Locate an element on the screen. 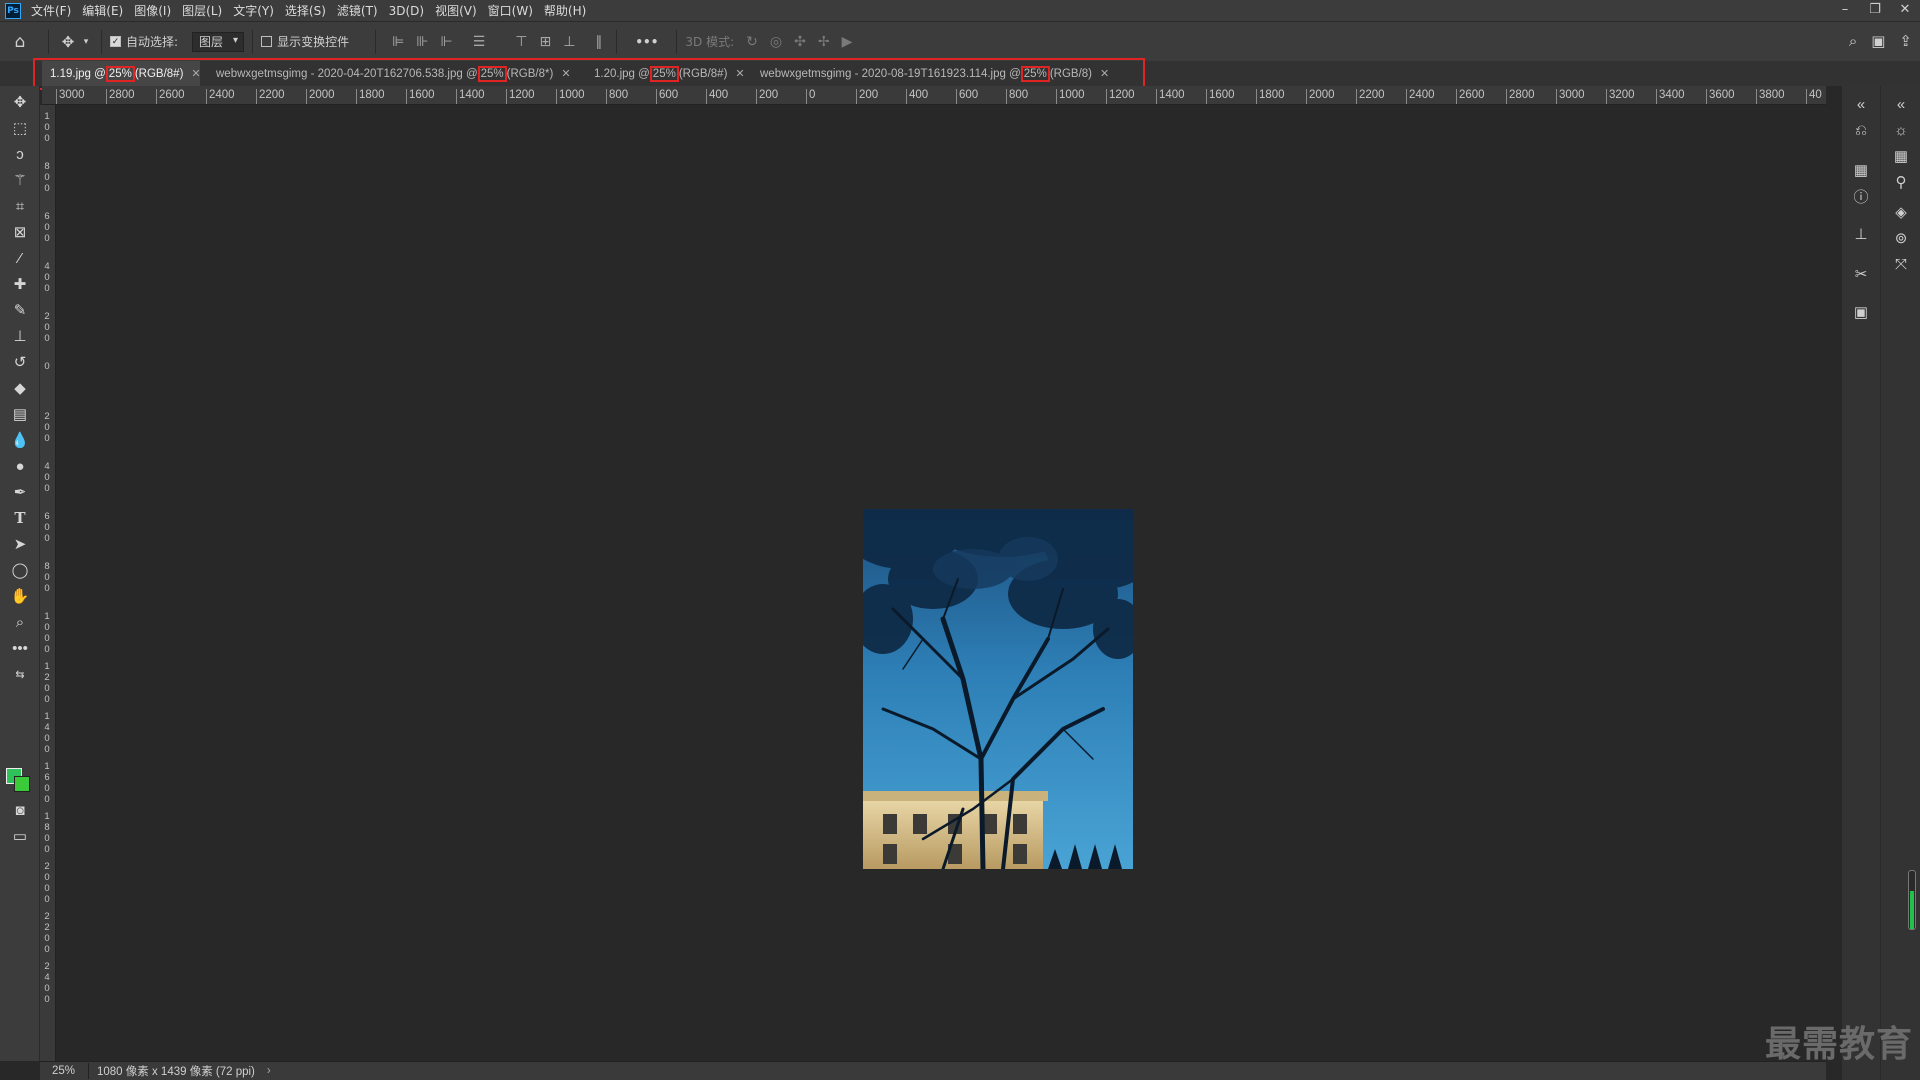  show-transform-checkbox is located at coordinates (267, 41).